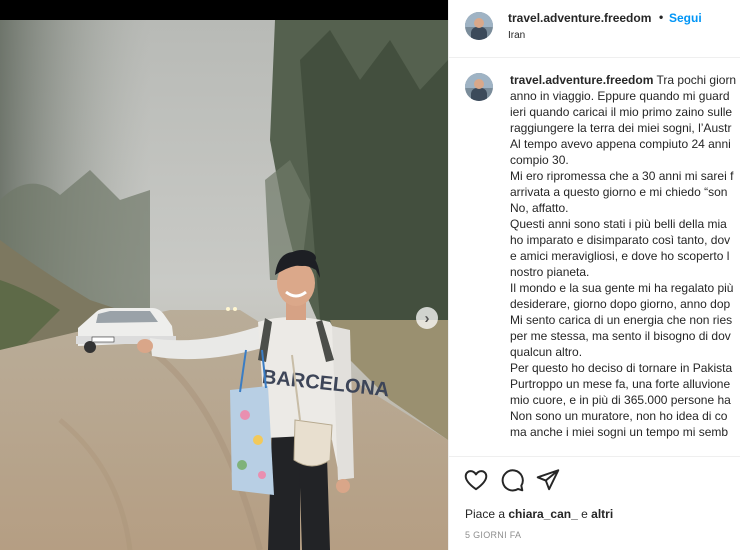 Image resolution: width=740 pixels, height=550 pixels. What do you see at coordinates (619, 416) in the screenshot?
I see `caption-line: Non sono un muratore, non ho idea di co` at bounding box center [619, 416].